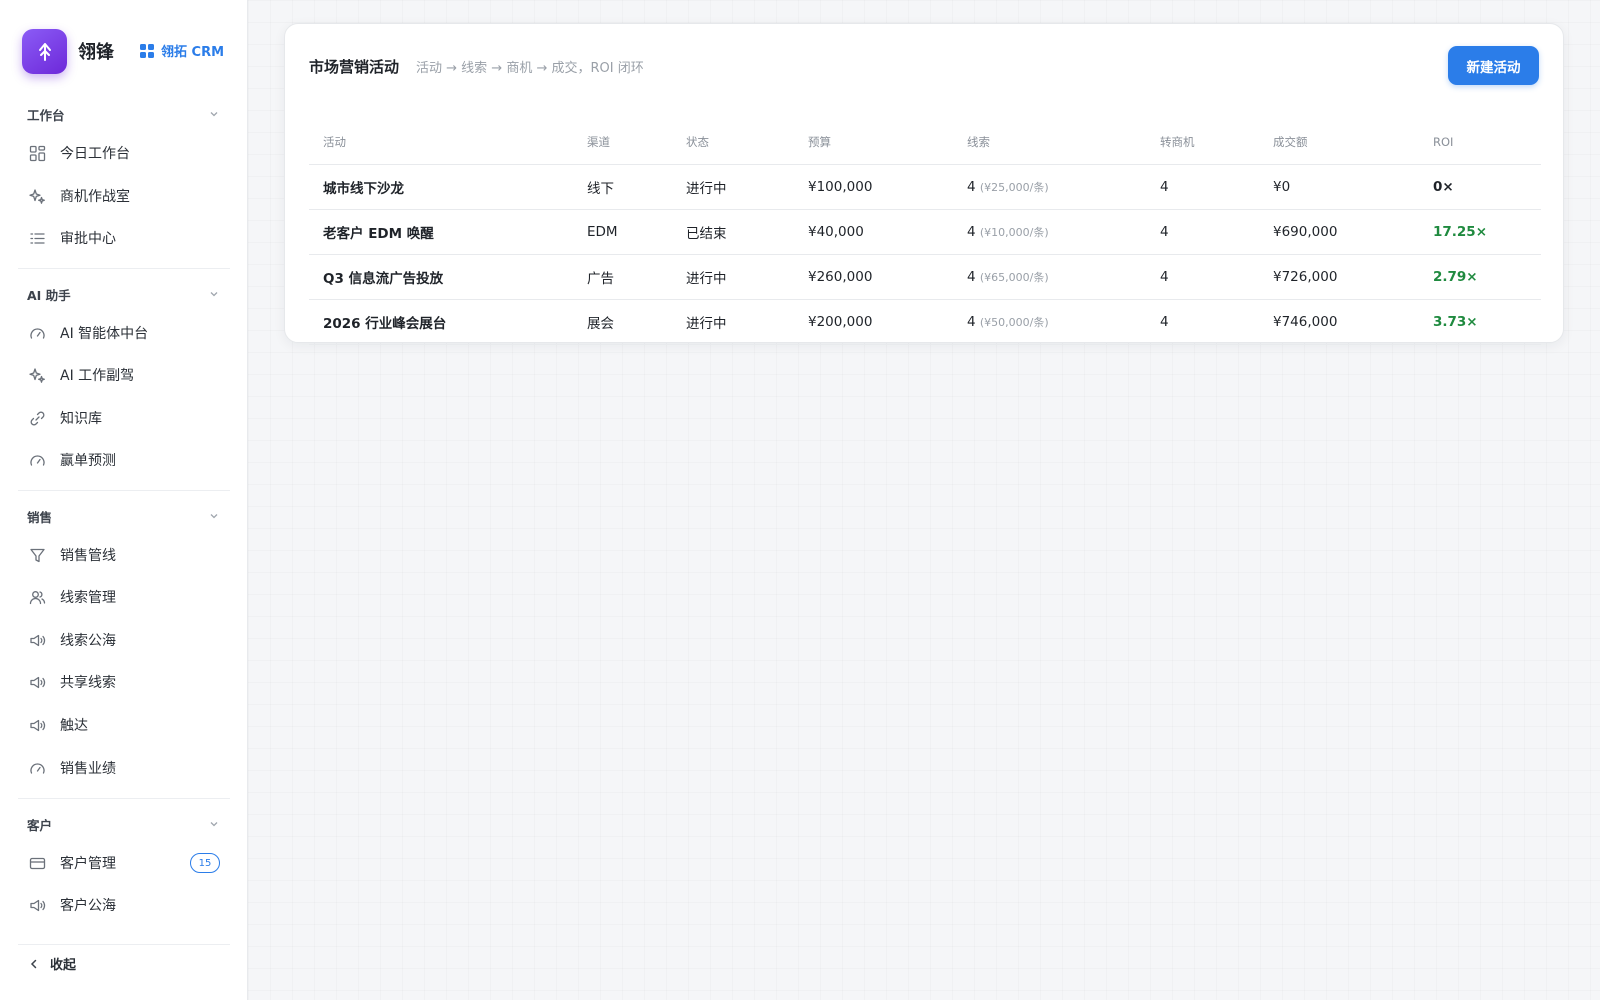 This screenshot has height=1000, width=1600. Describe the element at coordinates (88, 598) in the screenshot. I see `sidebar-item-label: 线索管理` at that location.